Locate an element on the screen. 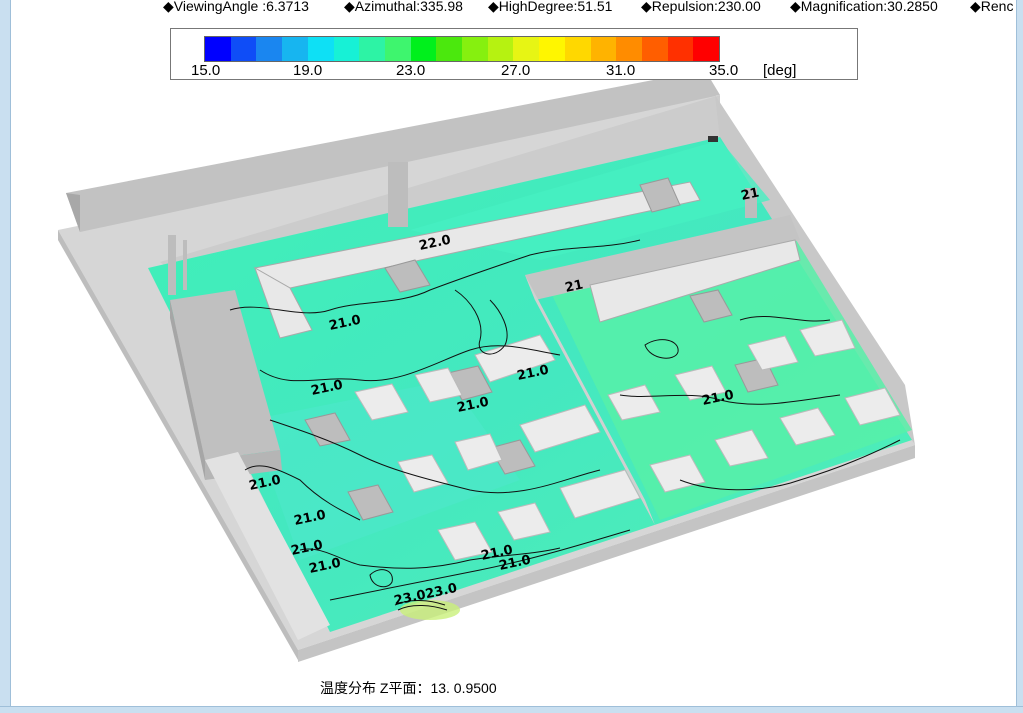 The image size is (1023, 713). legend-tick: 23.0 is located at coordinates (411, 70).